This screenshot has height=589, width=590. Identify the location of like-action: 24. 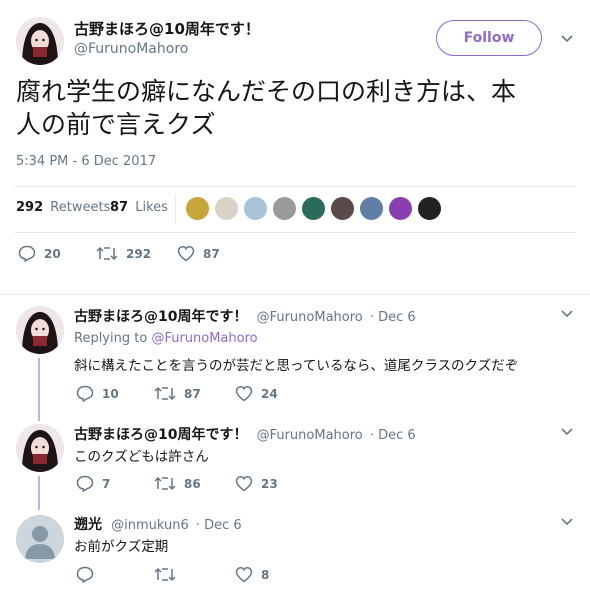
(256, 393).